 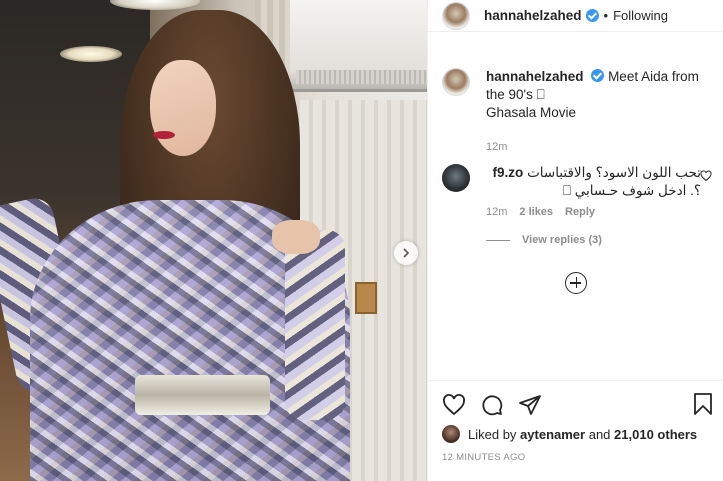 What do you see at coordinates (576, 283) in the screenshot?
I see `load-more-comments-button` at bounding box center [576, 283].